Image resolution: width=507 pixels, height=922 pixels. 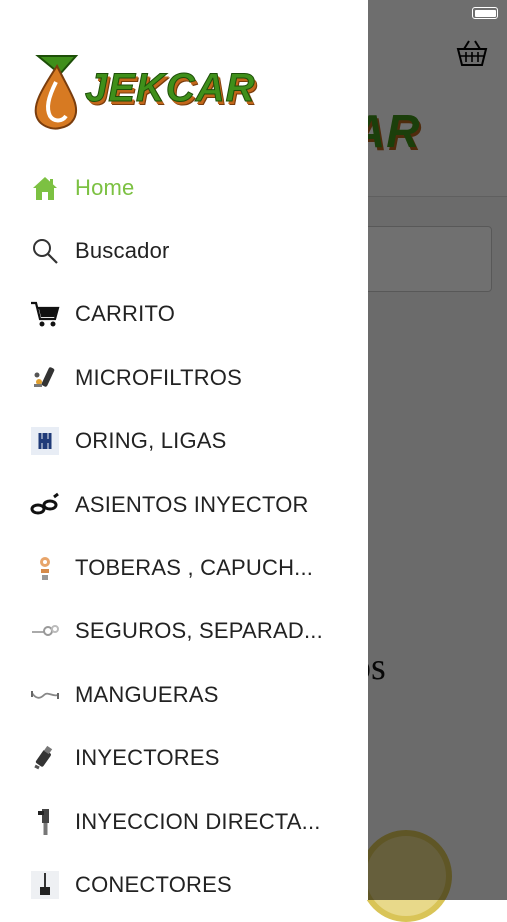 I want to click on menu-item-buscador: Buscador, so click(x=184, y=250).